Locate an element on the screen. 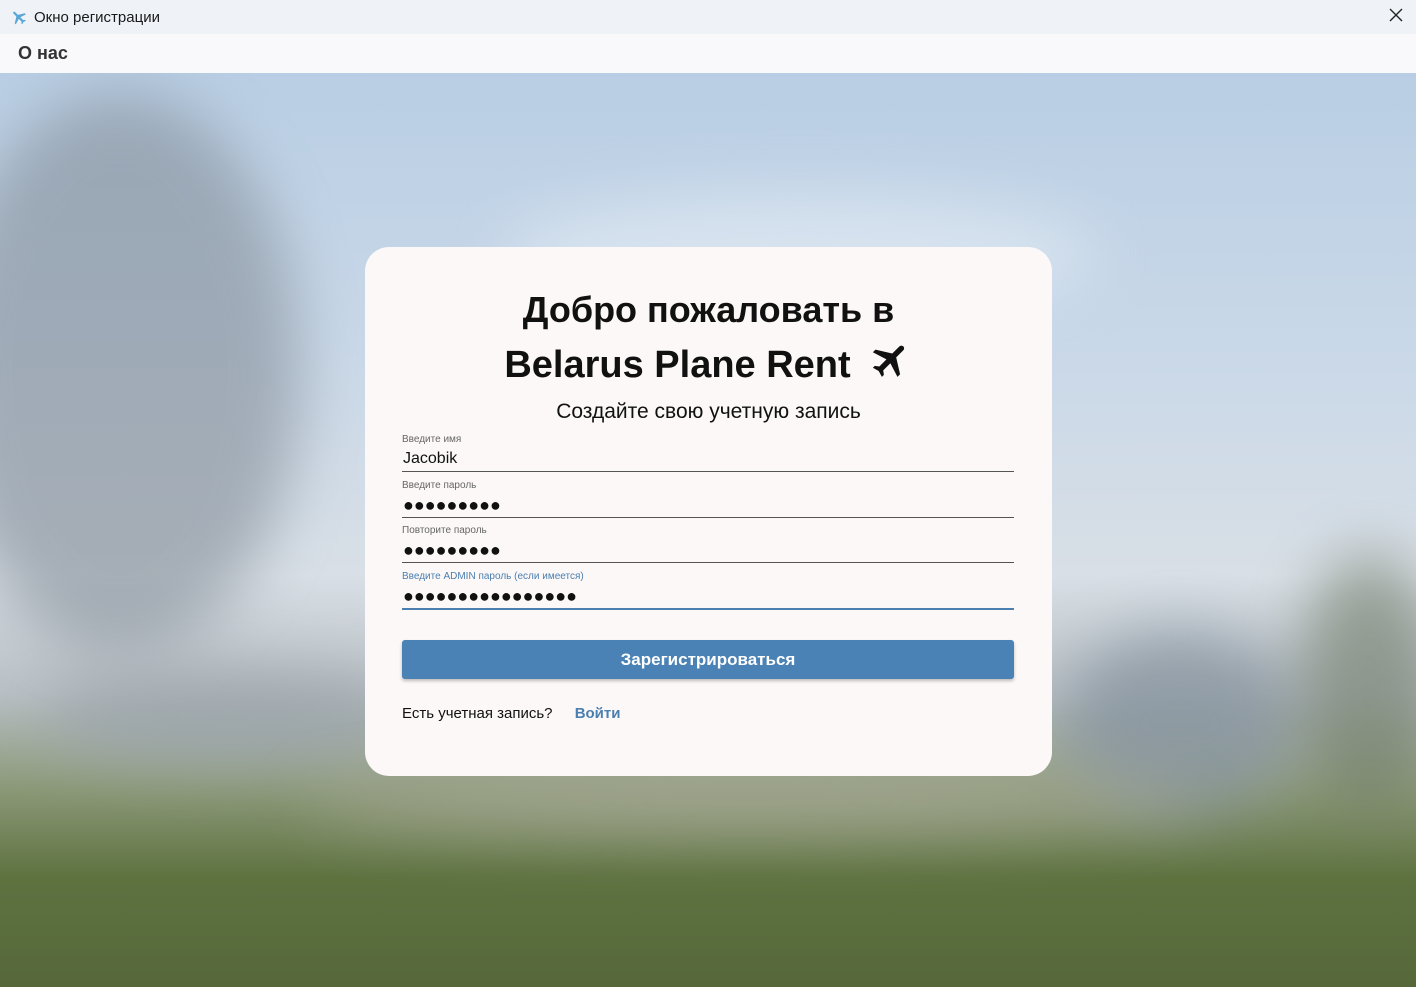 The height and width of the screenshot is (987, 1416). menu-bar: О нас is located at coordinates (708, 53).